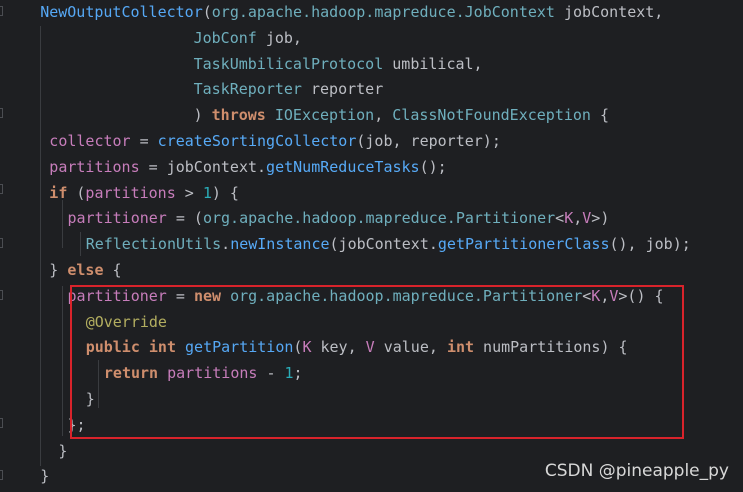 This screenshot has height=492, width=743. What do you see at coordinates (189, 192) in the screenshot?
I see `code-token: >` at bounding box center [189, 192].